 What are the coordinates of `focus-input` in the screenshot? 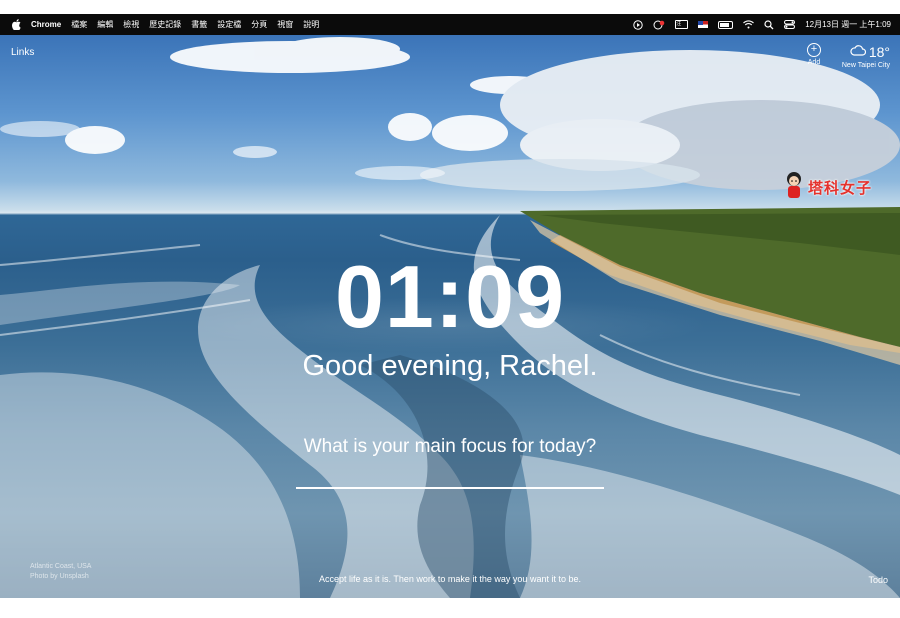 It's located at (450, 477).